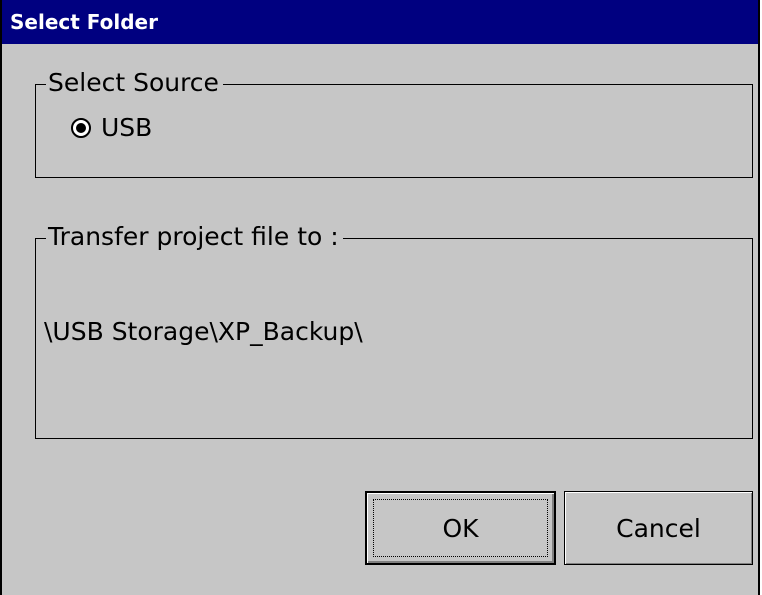 The width and height of the screenshot is (762, 595). What do you see at coordinates (194, 237) in the screenshot?
I see `transfer-destination-legend: Transfer project file to :` at bounding box center [194, 237].